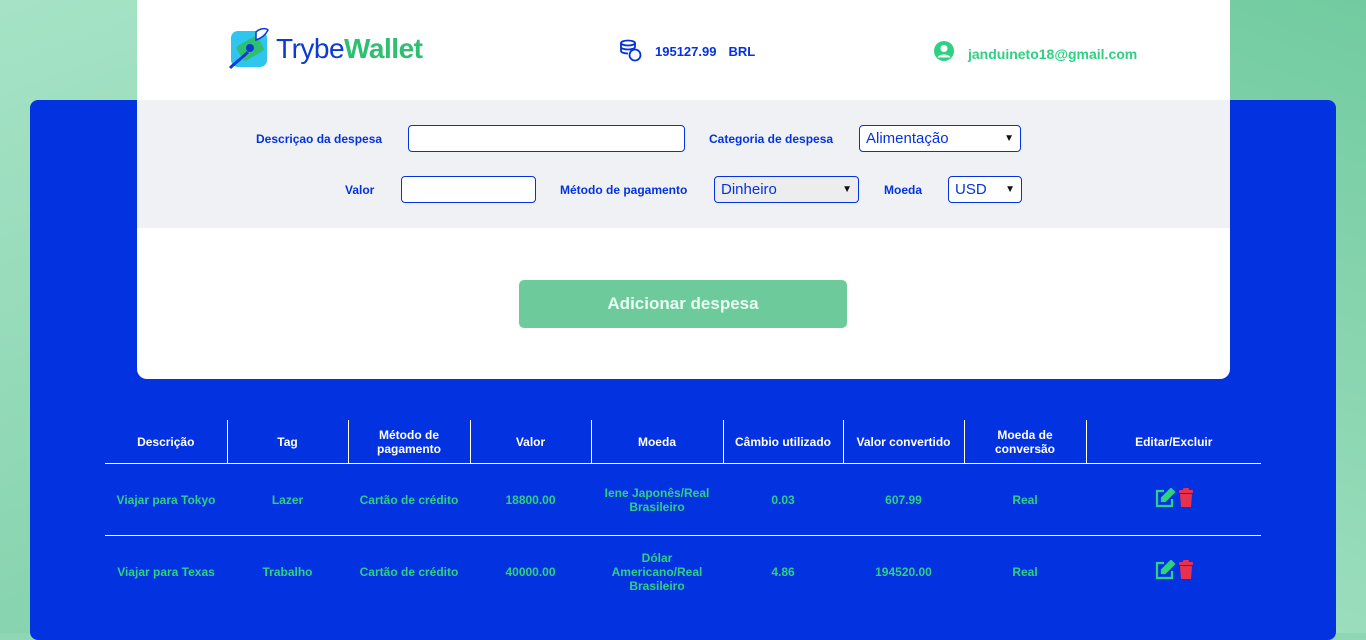  I want to click on category-label: Categoria de despesa, so click(771, 139).